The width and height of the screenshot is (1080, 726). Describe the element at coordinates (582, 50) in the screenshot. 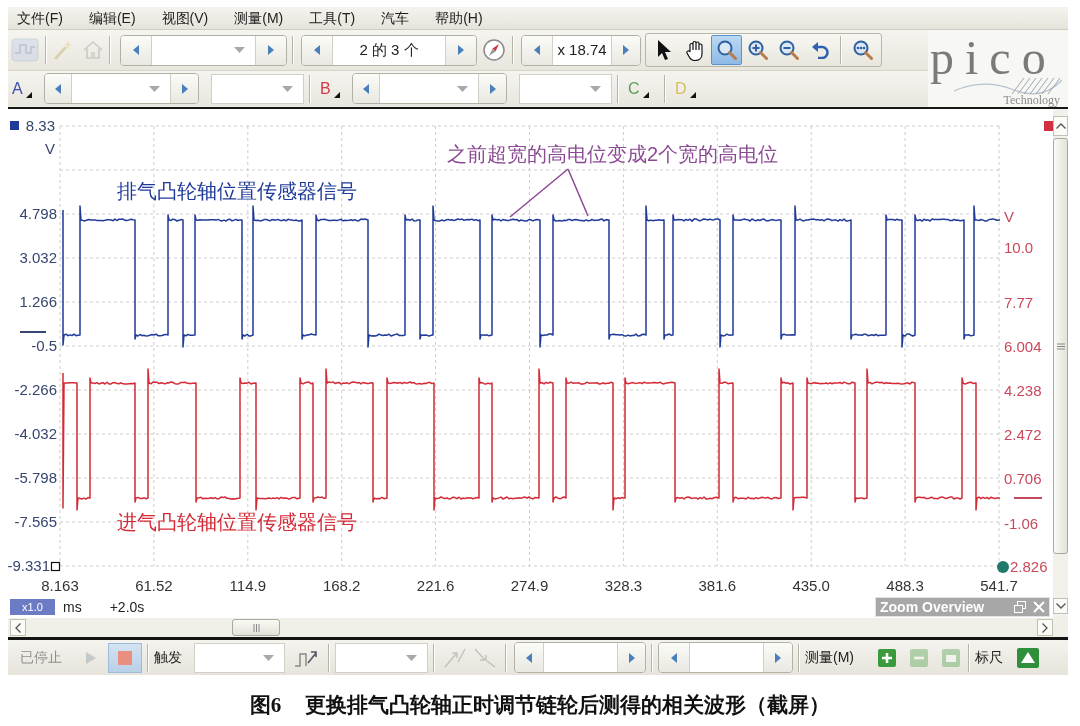

I see `zoom-factor-field: x 18.74` at that location.